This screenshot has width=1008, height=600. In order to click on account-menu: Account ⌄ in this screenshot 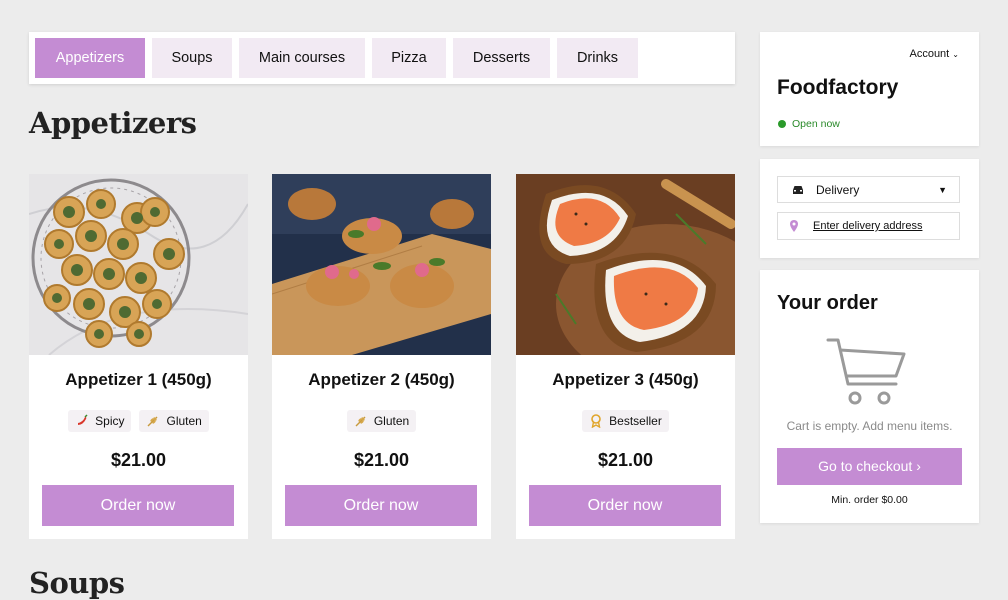, I will do `click(934, 54)`.